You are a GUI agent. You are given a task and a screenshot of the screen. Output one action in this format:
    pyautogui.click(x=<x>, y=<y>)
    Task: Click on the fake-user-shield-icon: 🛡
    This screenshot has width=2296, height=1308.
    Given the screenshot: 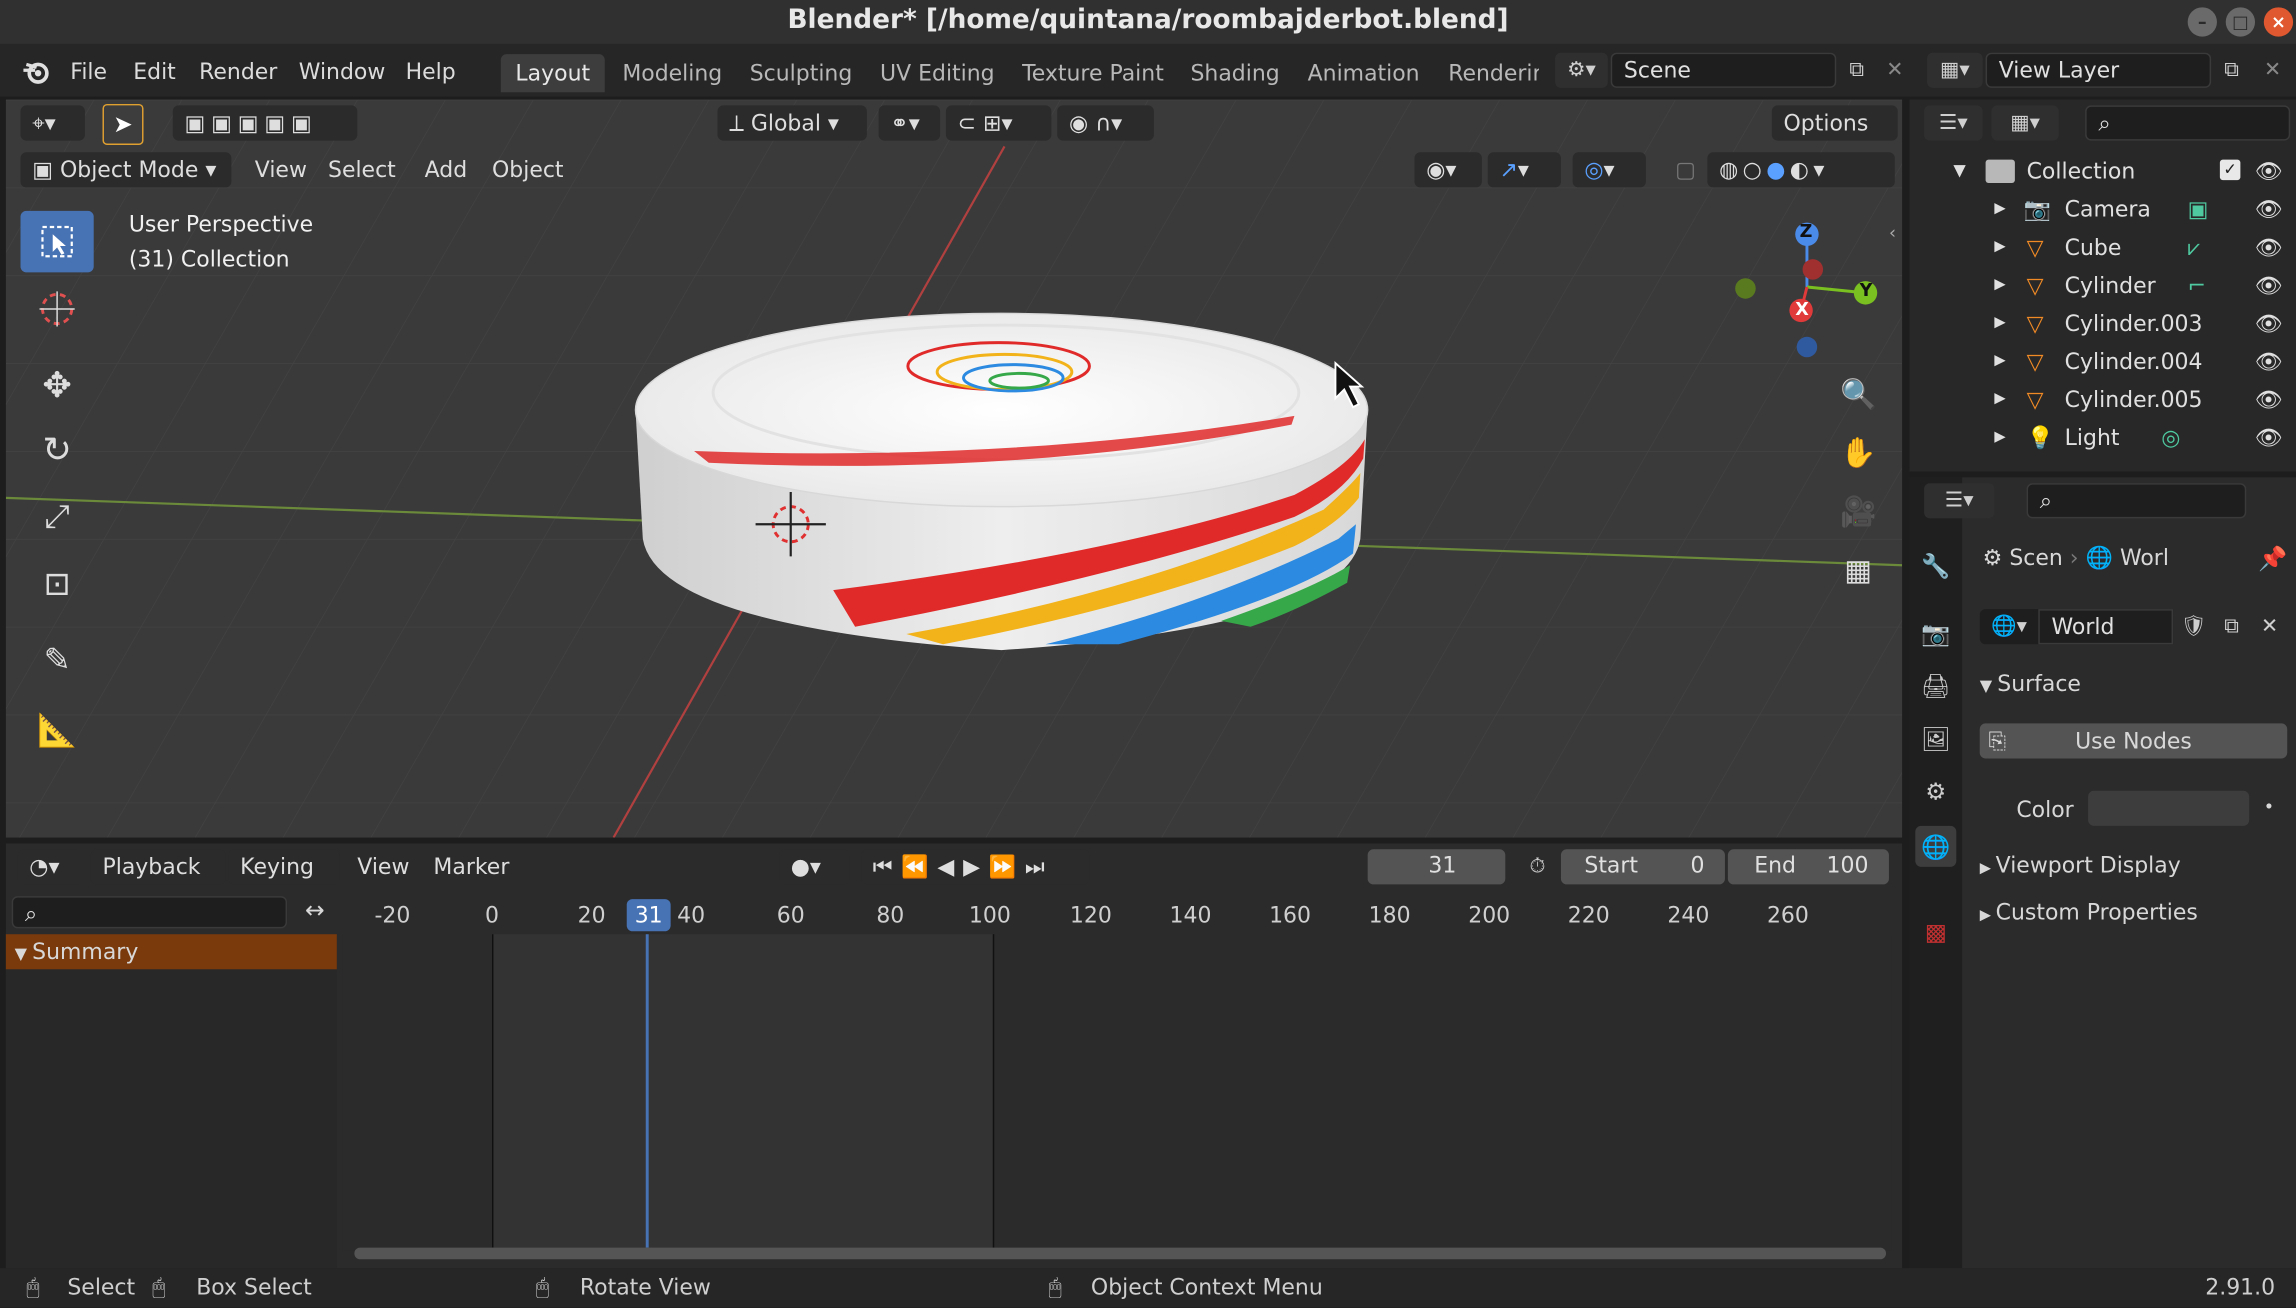 What is the action you would take?
    pyautogui.click(x=2193, y=626)
    